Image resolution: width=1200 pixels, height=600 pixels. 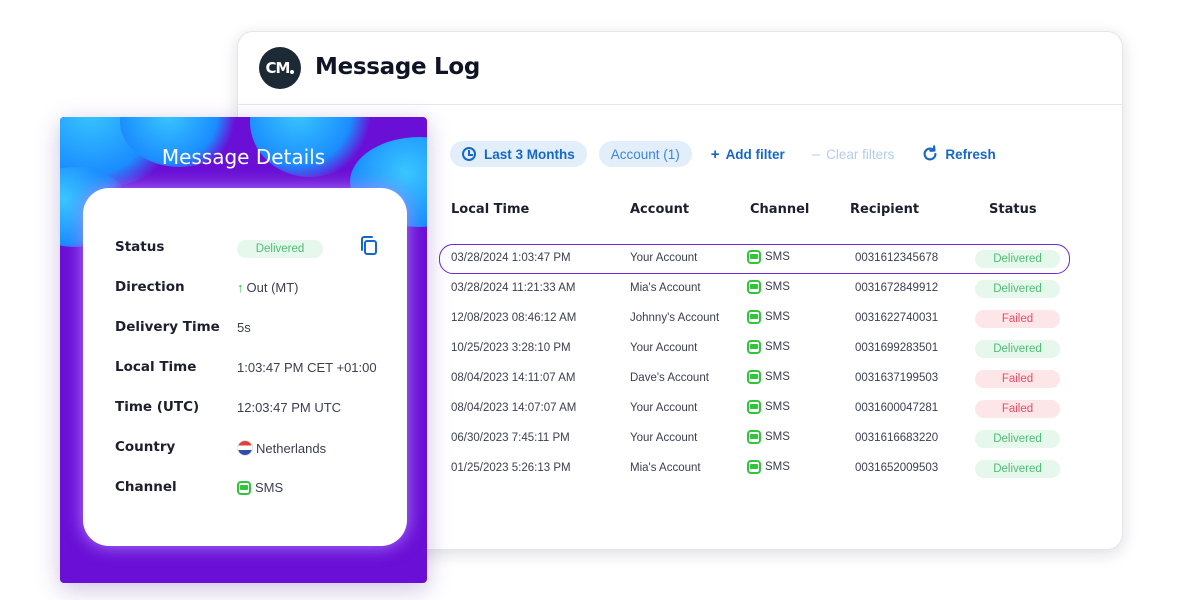 I want to click on time-utc-value: 12:03:47 PM UTC, so click(x=289, y=407).